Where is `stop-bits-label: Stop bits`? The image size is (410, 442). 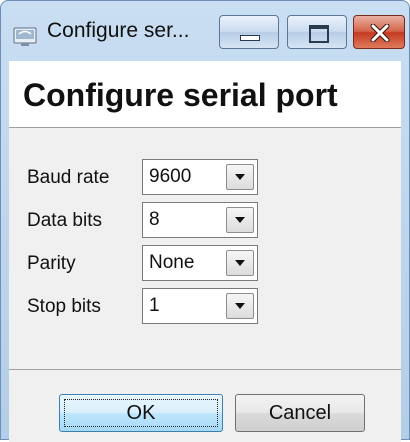 stop-bits-label: Stop bits is located at coordinates (64, 306).